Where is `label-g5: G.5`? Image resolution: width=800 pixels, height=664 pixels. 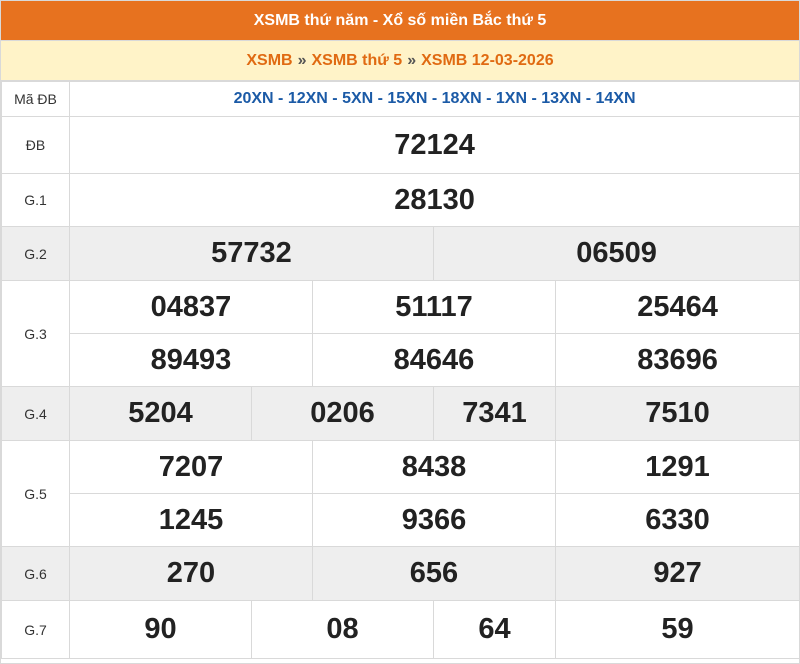 label-g5: G.5 is located at coordinates (35, 493).